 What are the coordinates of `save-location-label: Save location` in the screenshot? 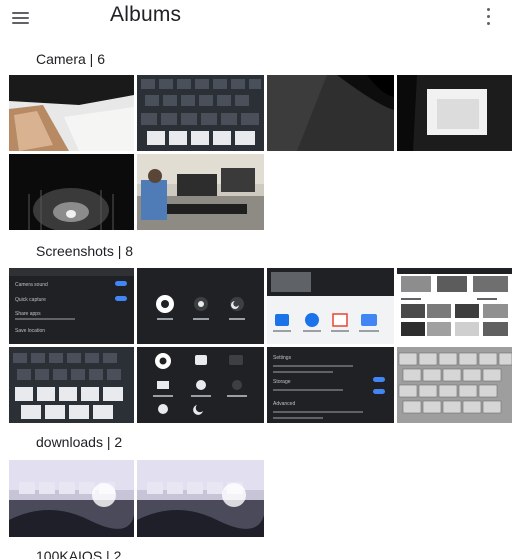 It's located at (30, 331).